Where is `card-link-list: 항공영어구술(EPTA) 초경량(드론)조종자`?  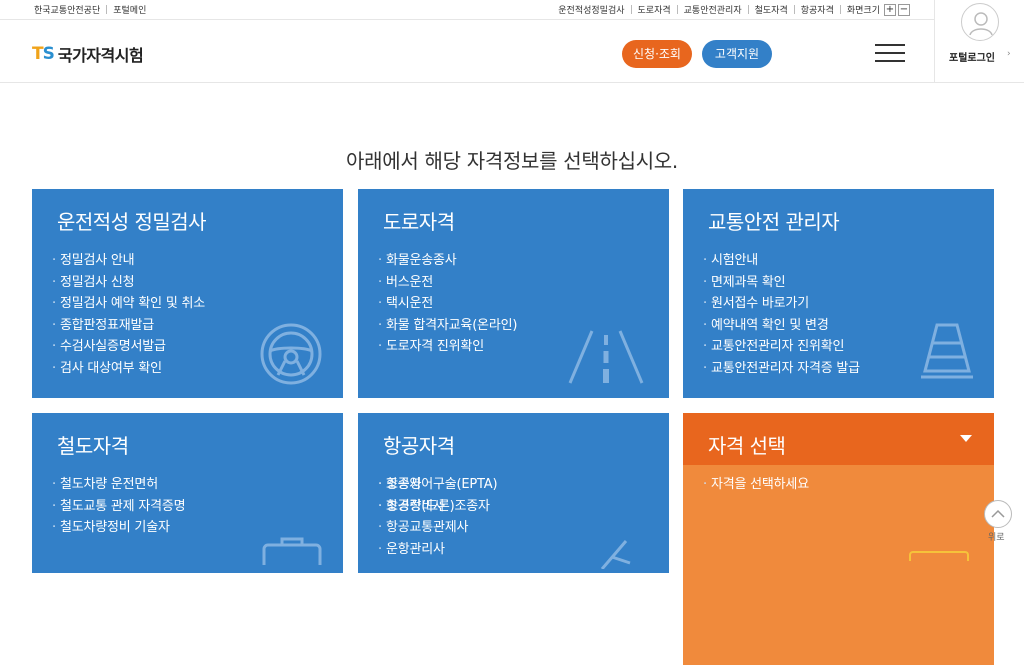
card-link-list: 항공영어구술(EPTA) 초경량(드론)조종자 is located at coordinates (438, 496).